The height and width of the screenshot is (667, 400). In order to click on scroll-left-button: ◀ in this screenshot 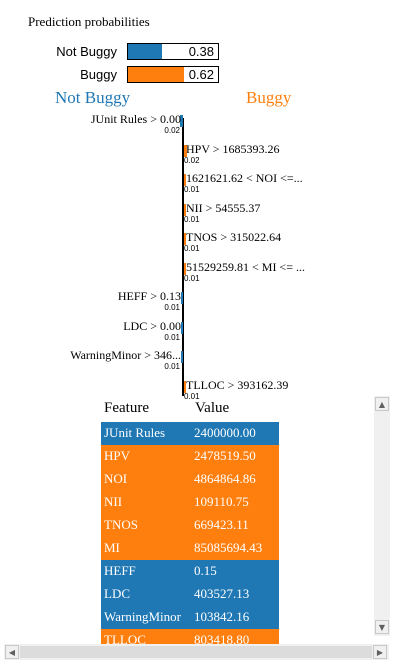, I will do `click(12, 652)`.